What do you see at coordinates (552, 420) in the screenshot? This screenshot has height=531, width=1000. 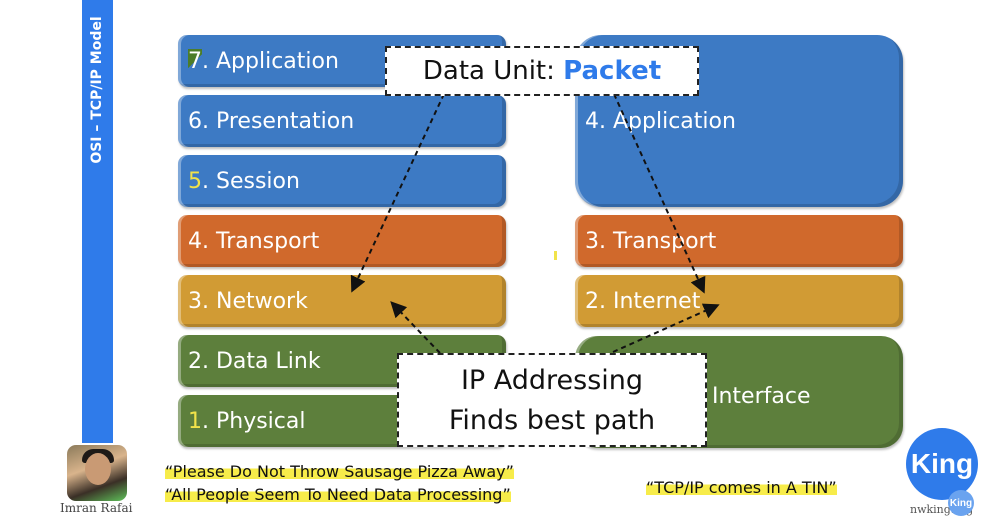 I see `callout-line-2: Finds best path` at bounding box center [552, 420].